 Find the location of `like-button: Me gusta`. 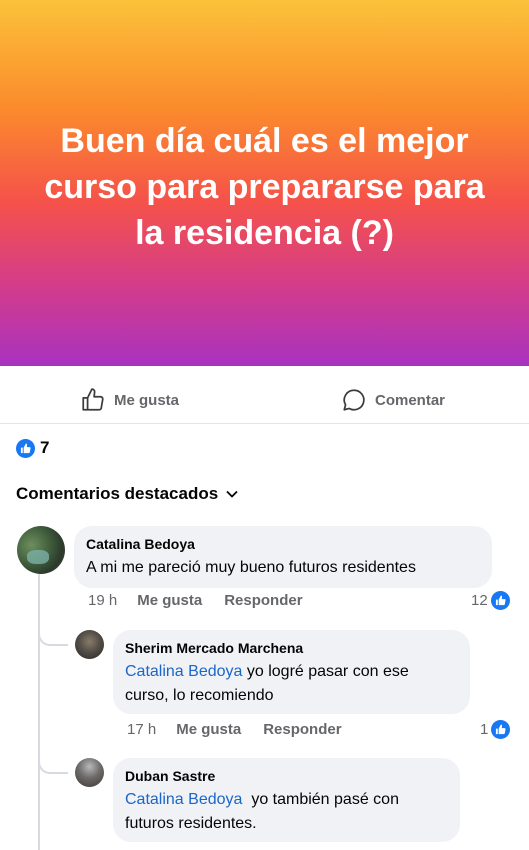

like-button: Me gusta is located at coordinates (129, 400).